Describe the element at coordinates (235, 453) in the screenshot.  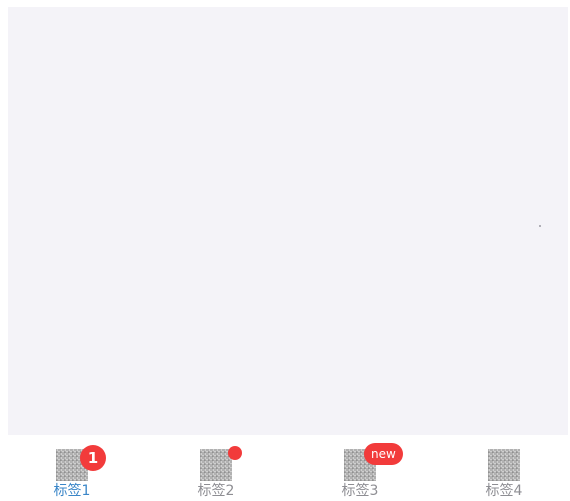
I see `tab-badge-dot` at that location.